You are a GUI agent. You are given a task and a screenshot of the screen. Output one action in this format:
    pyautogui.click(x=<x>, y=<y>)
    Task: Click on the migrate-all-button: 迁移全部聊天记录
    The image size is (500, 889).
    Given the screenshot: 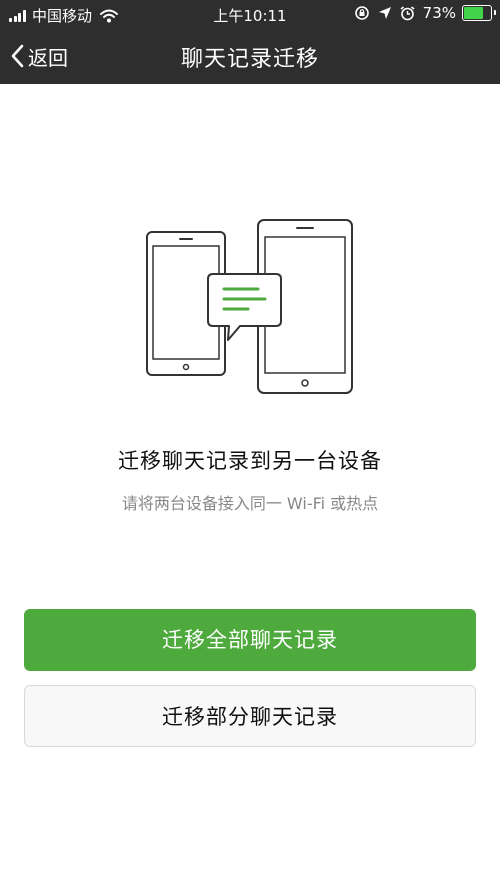 What is the action you would take?
    pyautogui.click(x=250, y=640)
    